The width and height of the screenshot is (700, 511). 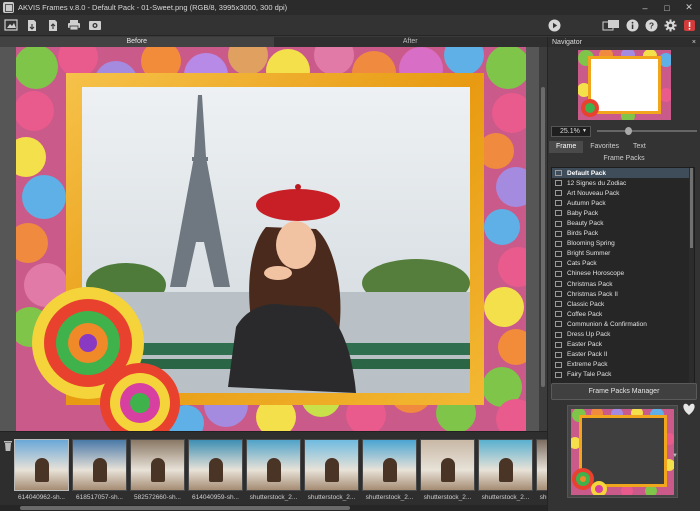 What do you see at coordinates (589, 254) in the screenshot?
I see `frame-pack-label: Bright Summer` at bounding box center [589, 254].